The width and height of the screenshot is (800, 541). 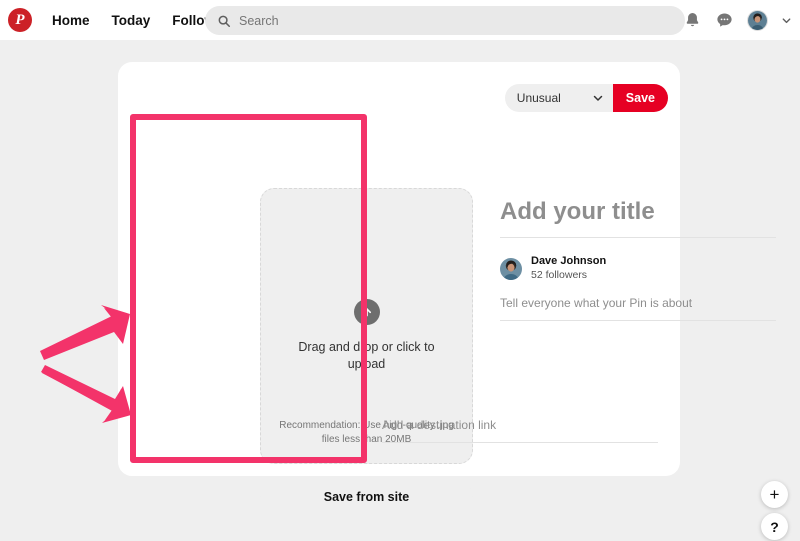 I want to click on dropzone-prompt-text: Drag and drop or click to upload, so click(x=366, y=355).